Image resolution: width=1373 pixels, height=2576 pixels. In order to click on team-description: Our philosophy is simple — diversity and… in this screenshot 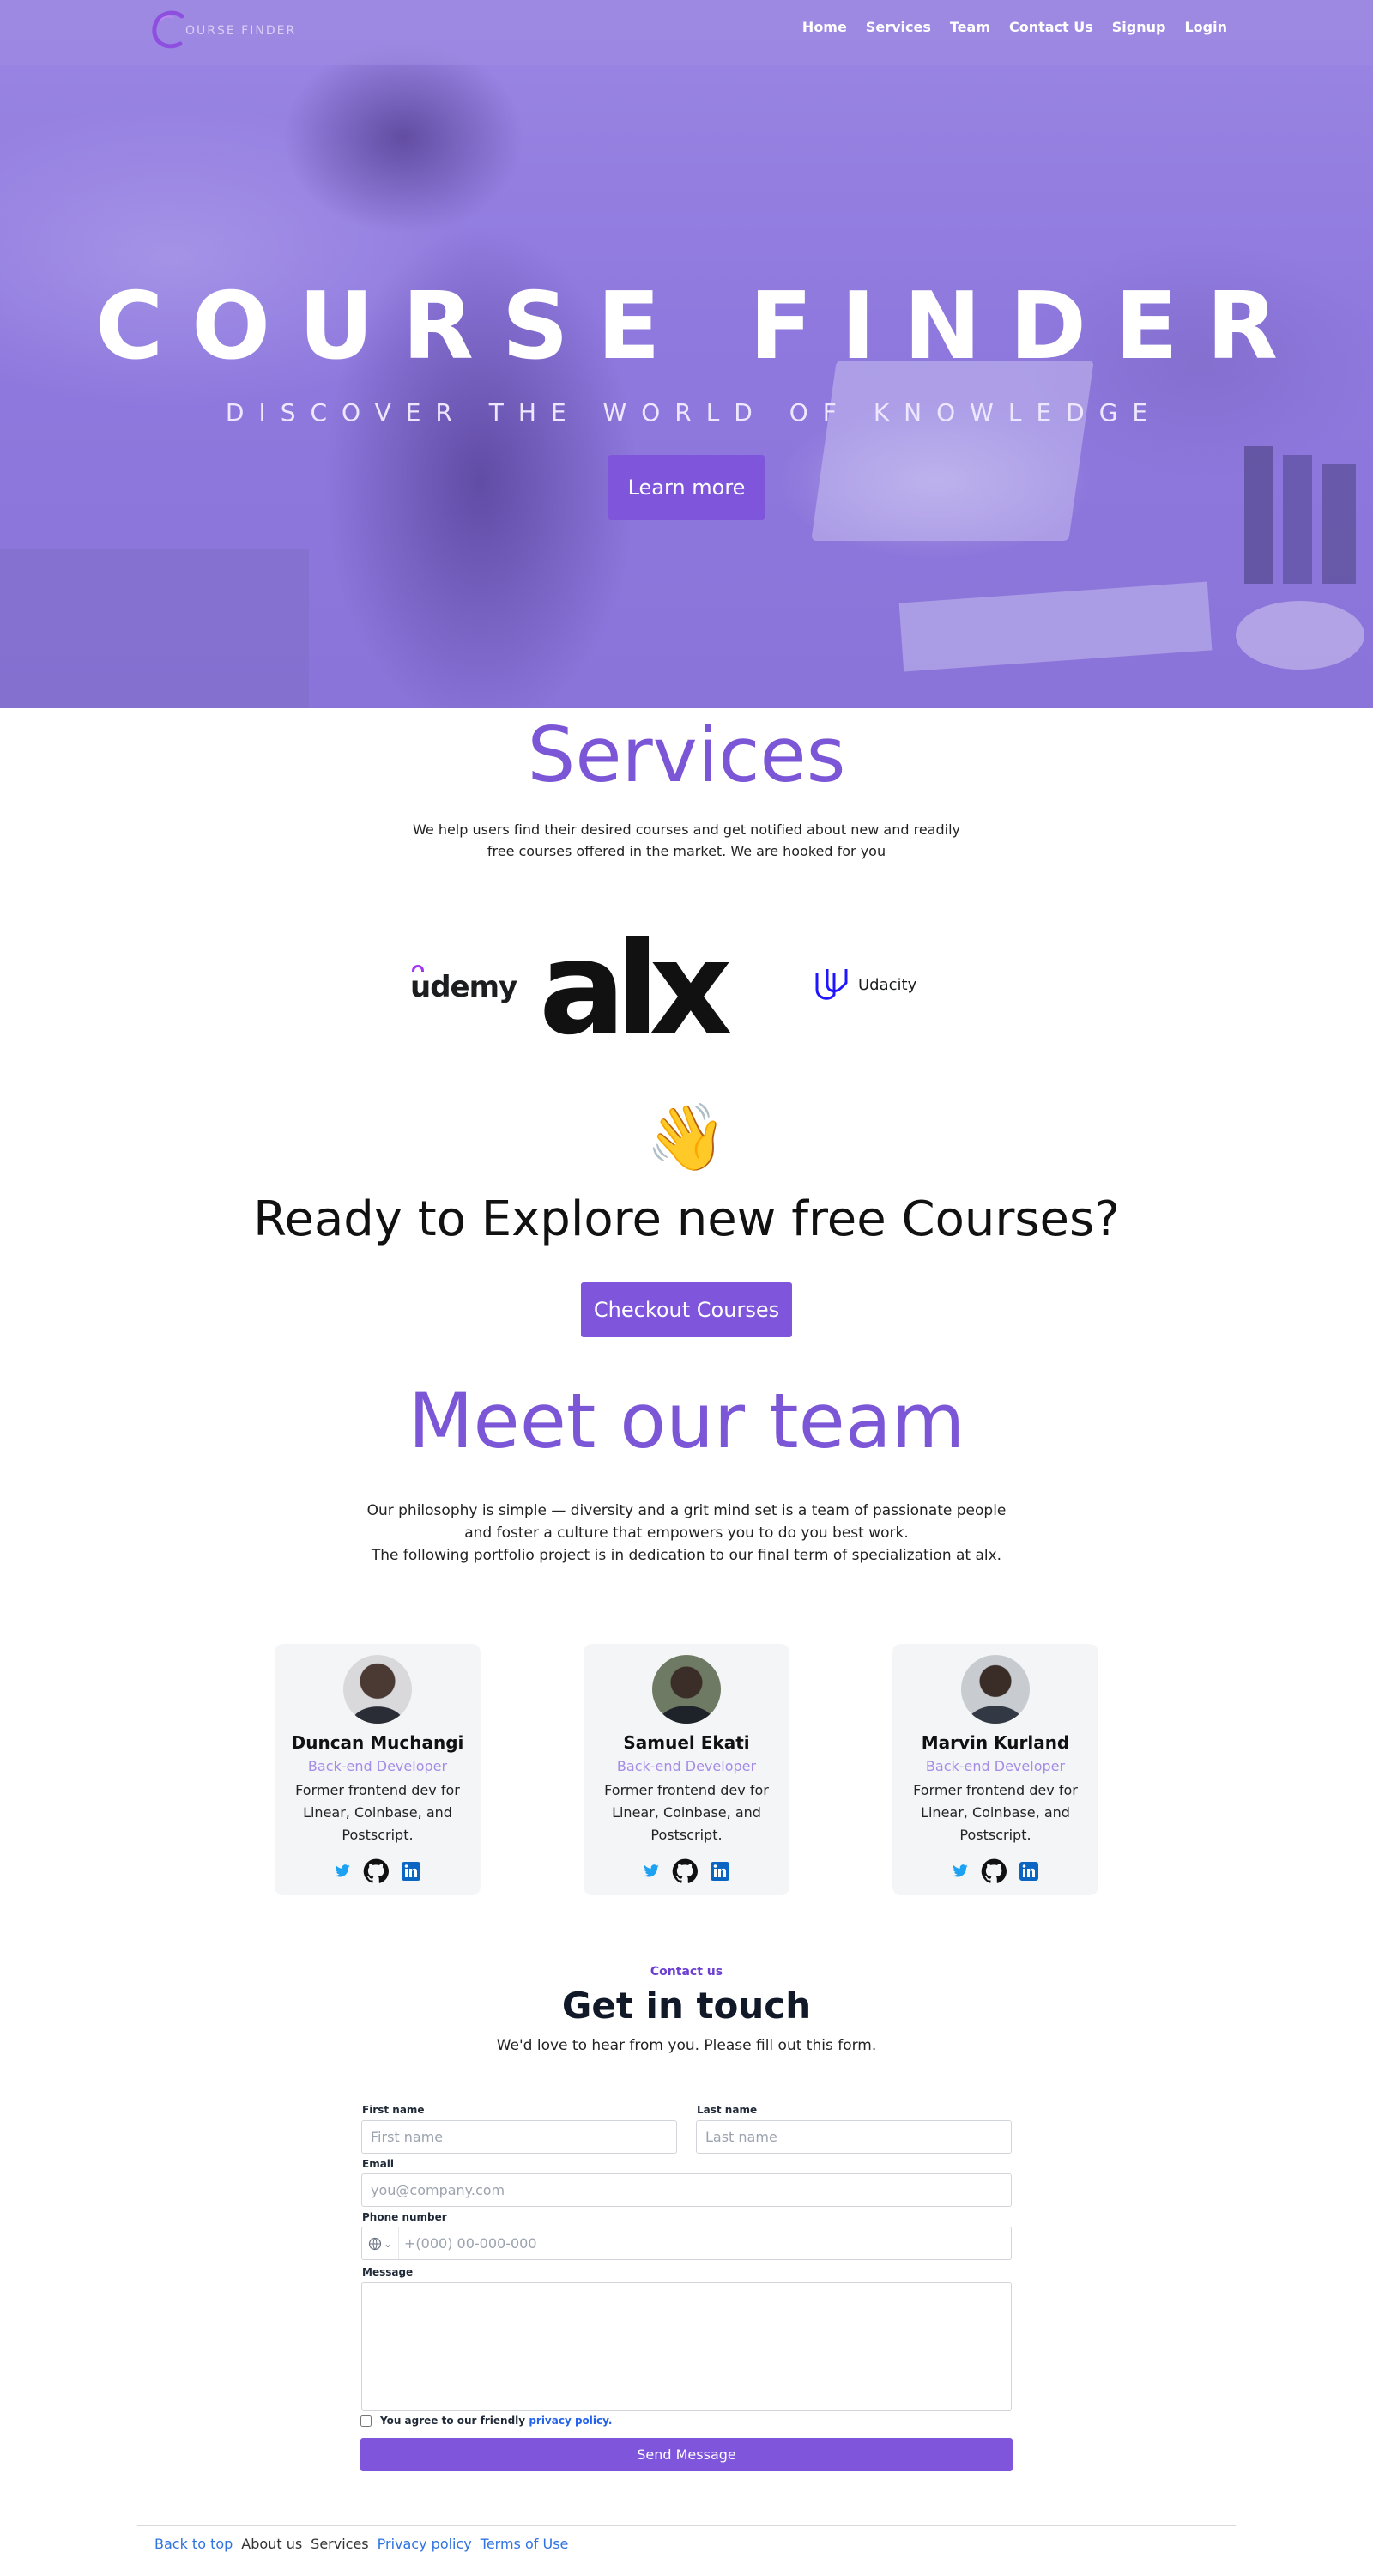, I will do `click(686, 1533)`.